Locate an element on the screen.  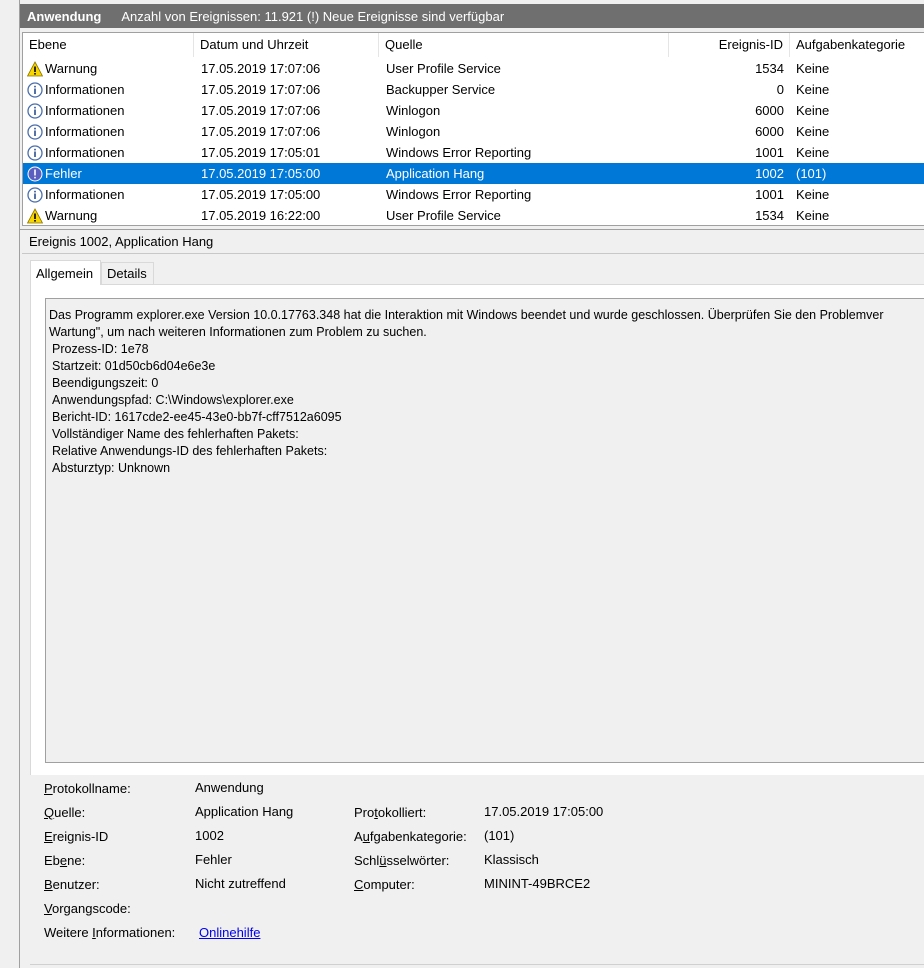
event-source: Application Hang is located at coordinates (435, 173).